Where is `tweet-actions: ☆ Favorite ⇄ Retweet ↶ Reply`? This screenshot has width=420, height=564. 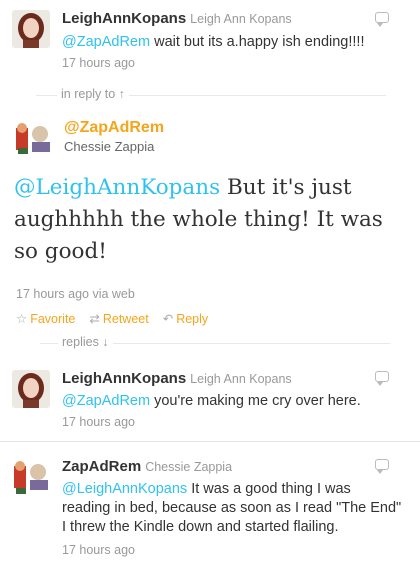 tweet-actions: ☆ Favorite ⇄ Retweet ↶ Reply is located at coordinates (119, 318).